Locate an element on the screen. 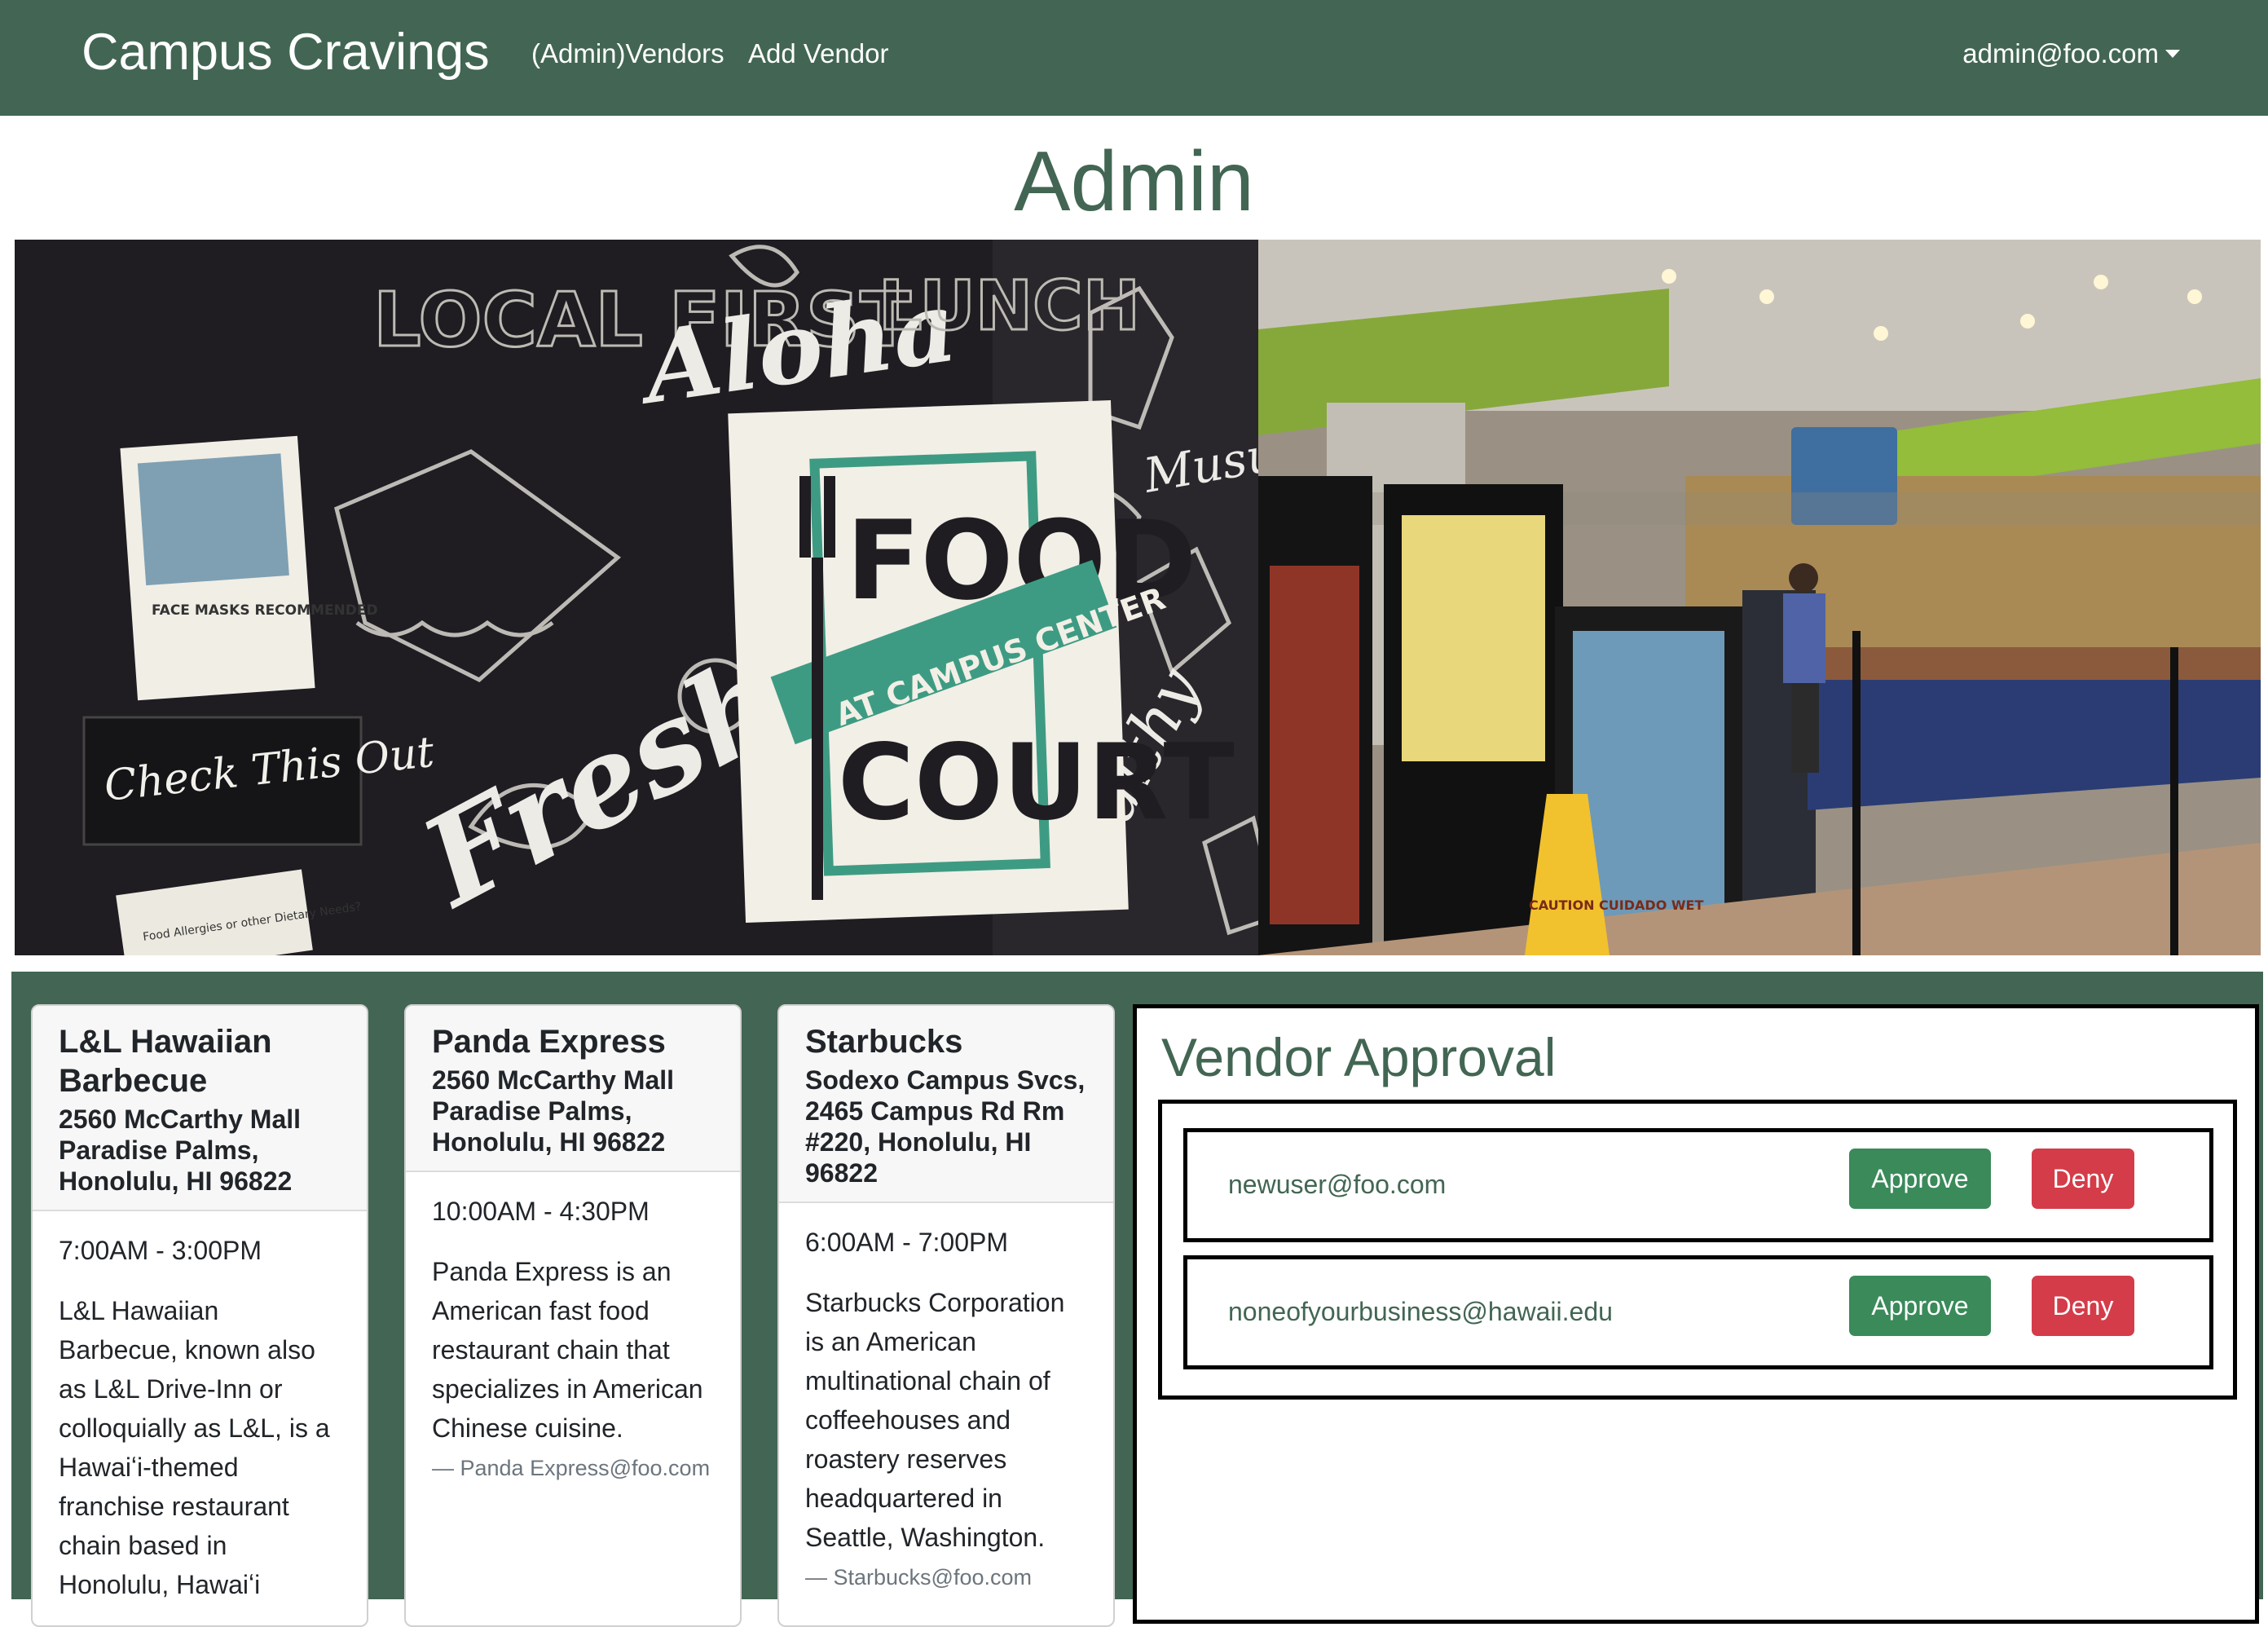 The image size is (2268, 1627). hero-wet-sign-text: CAUTION CUIDADO WET is located at coordinates (1616, 905).